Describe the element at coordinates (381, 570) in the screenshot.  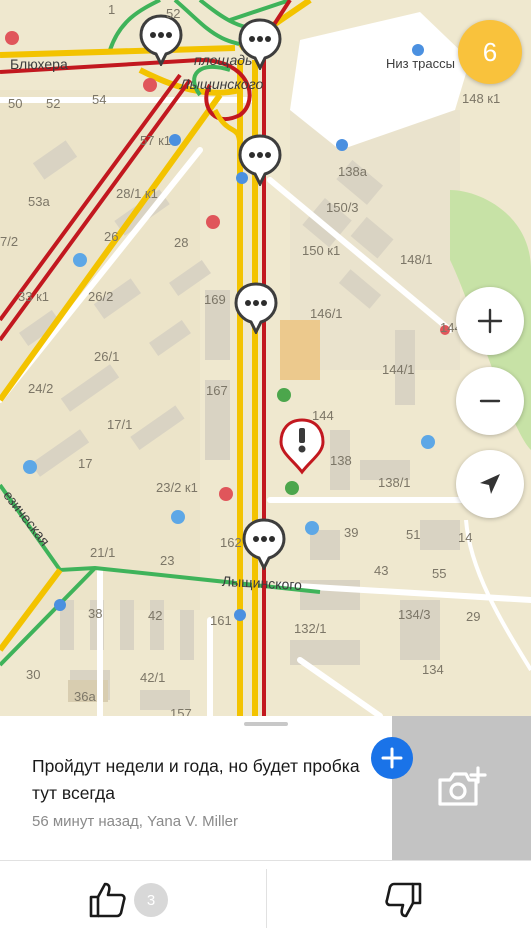
I see `house-number: 43` at that location.